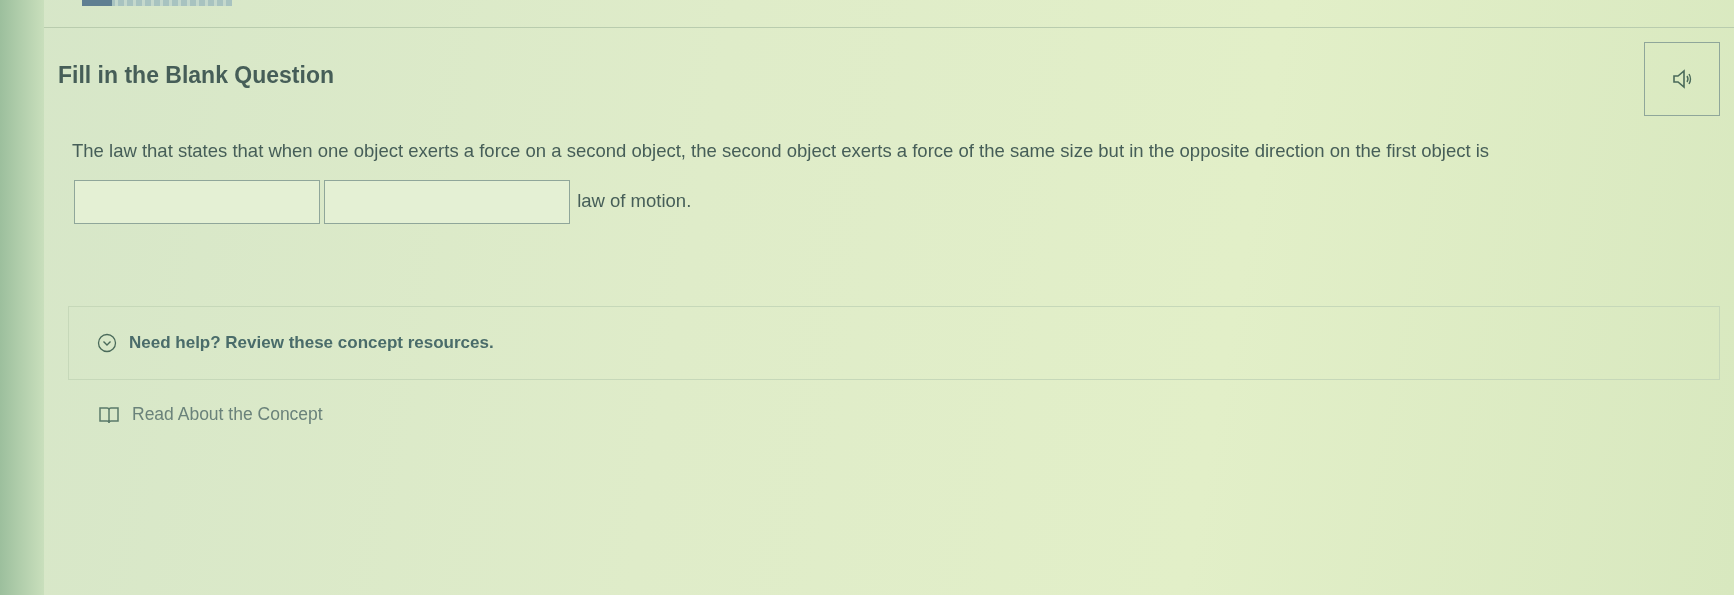 This screenshot has width=1734, height=595. Describe the element at coordinates (196, 75) in the screenshot. I see `question-title: Fill in the Blank Question` at that location.